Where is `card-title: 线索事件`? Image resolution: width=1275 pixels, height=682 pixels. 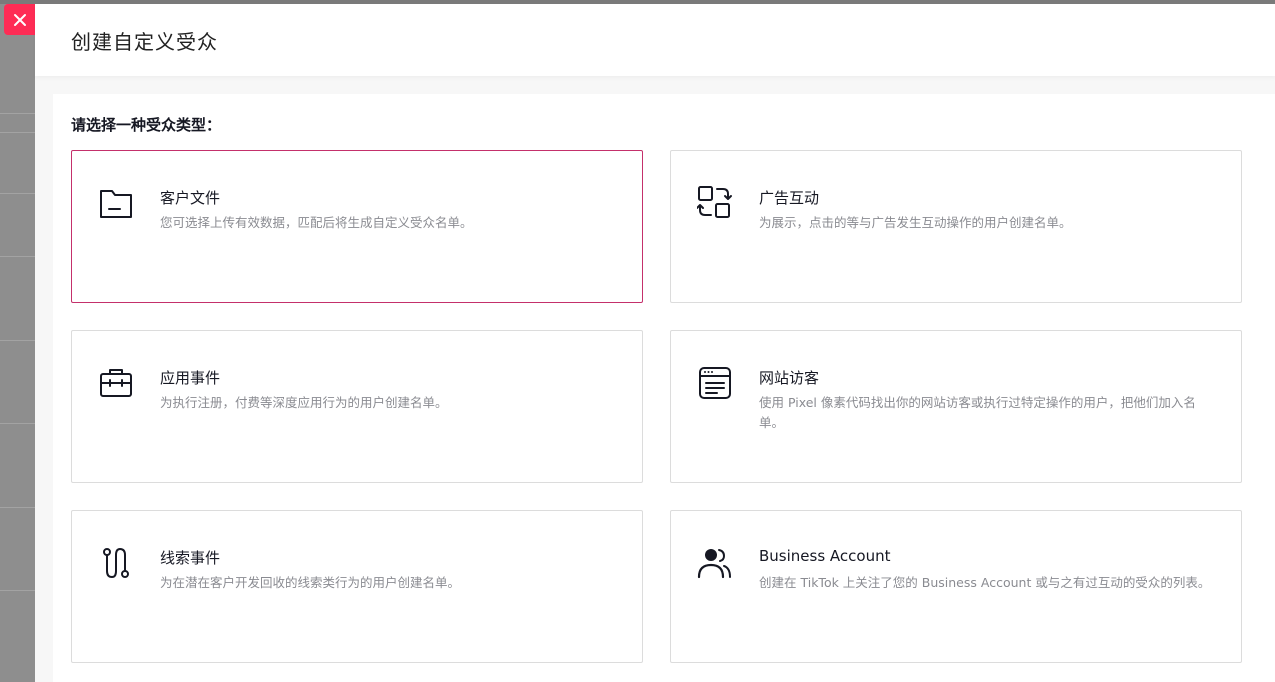 card-title: 线索事件 is located at coordinates (190, 558).